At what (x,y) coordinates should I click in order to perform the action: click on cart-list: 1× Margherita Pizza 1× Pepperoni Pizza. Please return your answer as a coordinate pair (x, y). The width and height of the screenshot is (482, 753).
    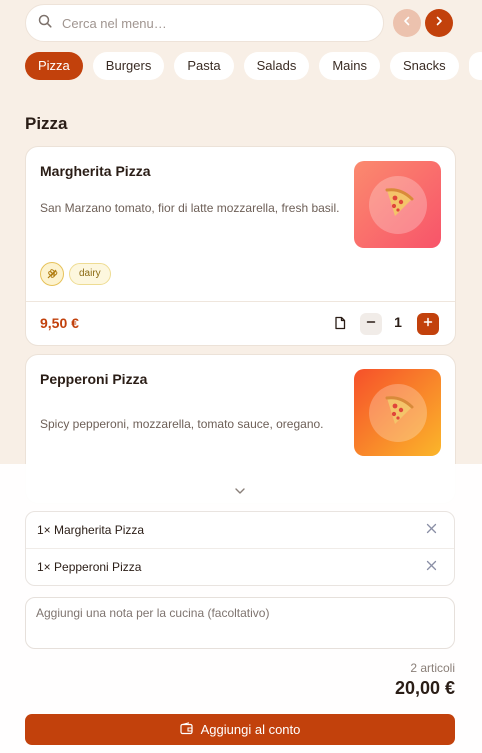
    Looking at the image, I should click on (240, 548).